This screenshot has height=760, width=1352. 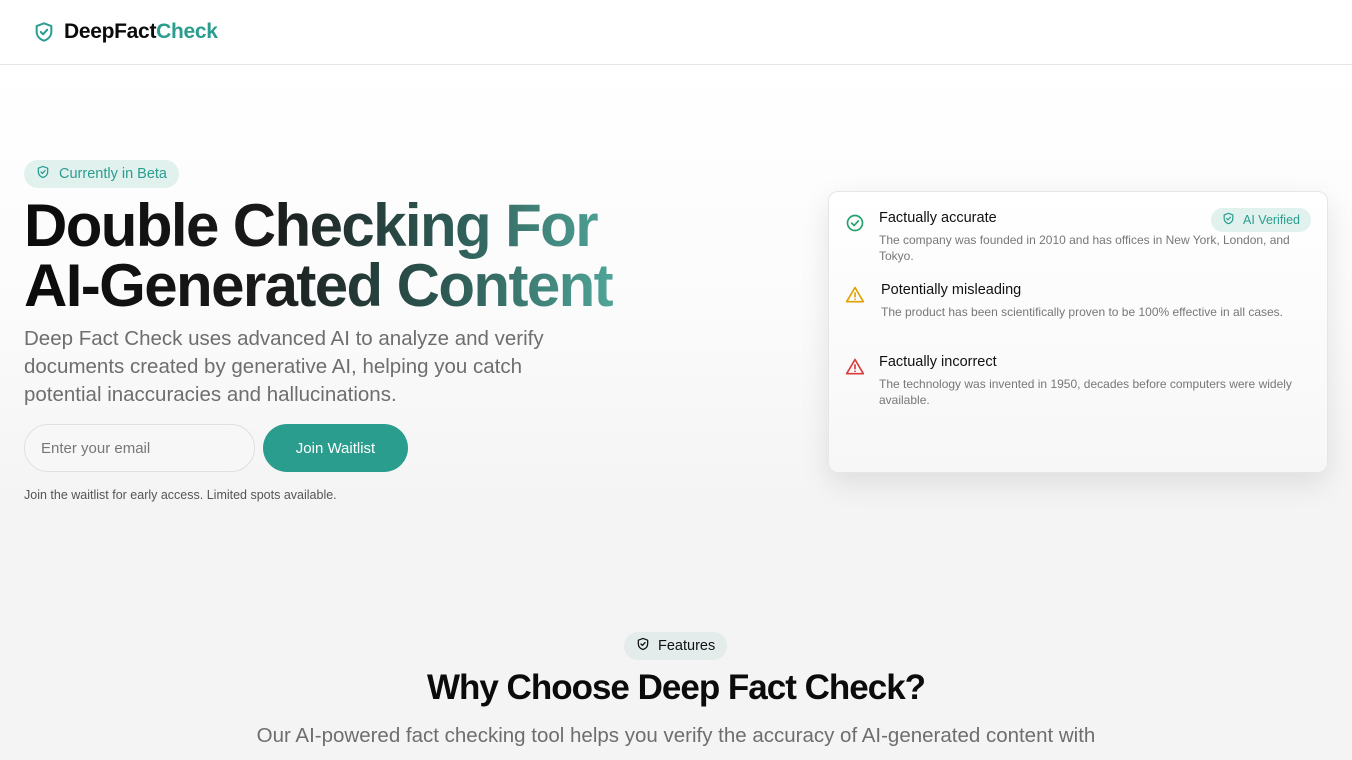 I want to click on brand-name: DeepFactCheck, so click(x=141, y=31).